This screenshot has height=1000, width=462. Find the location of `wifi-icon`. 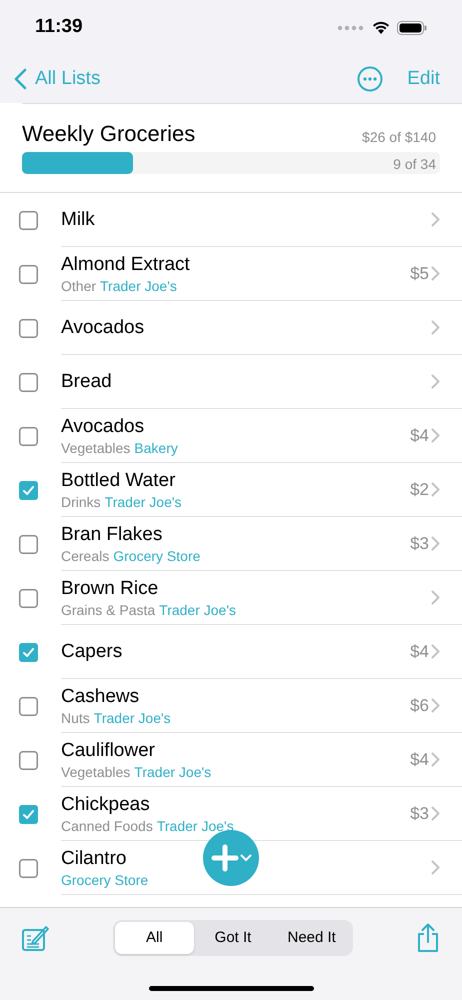

wifi-icon is located at coordinates (381, 27).